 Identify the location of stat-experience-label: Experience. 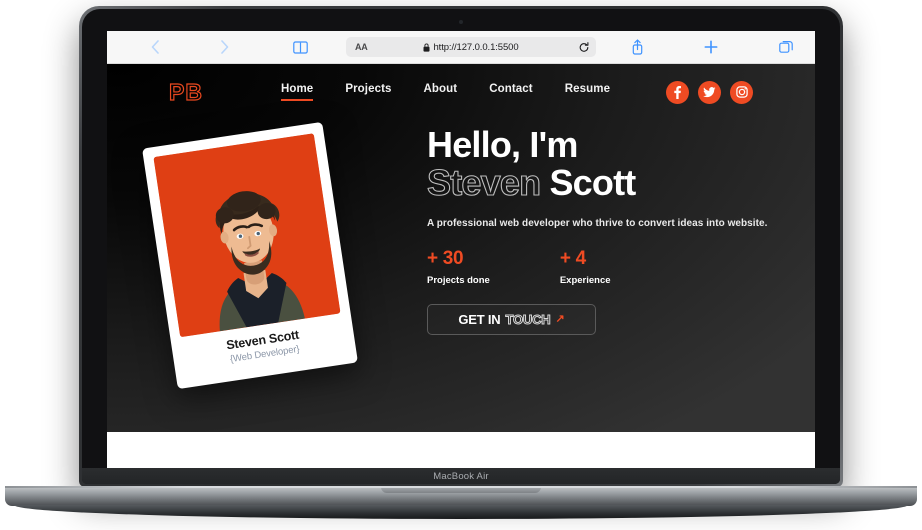
(585, 280).